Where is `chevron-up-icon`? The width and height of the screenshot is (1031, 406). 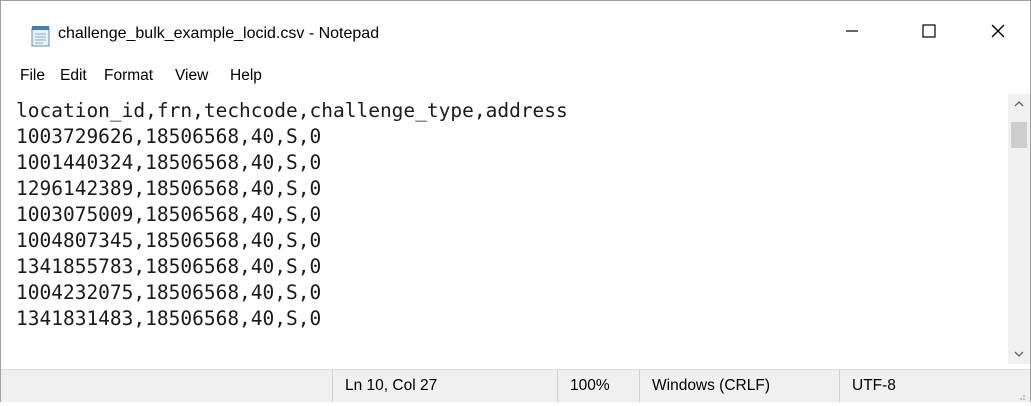
chevron-up-icon is located at coordinates (1019, 104).